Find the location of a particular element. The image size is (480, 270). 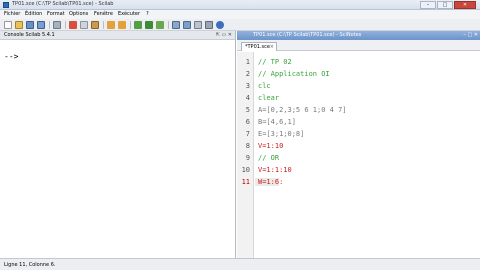

line-number: 7 is located at coordinates (247, 134).